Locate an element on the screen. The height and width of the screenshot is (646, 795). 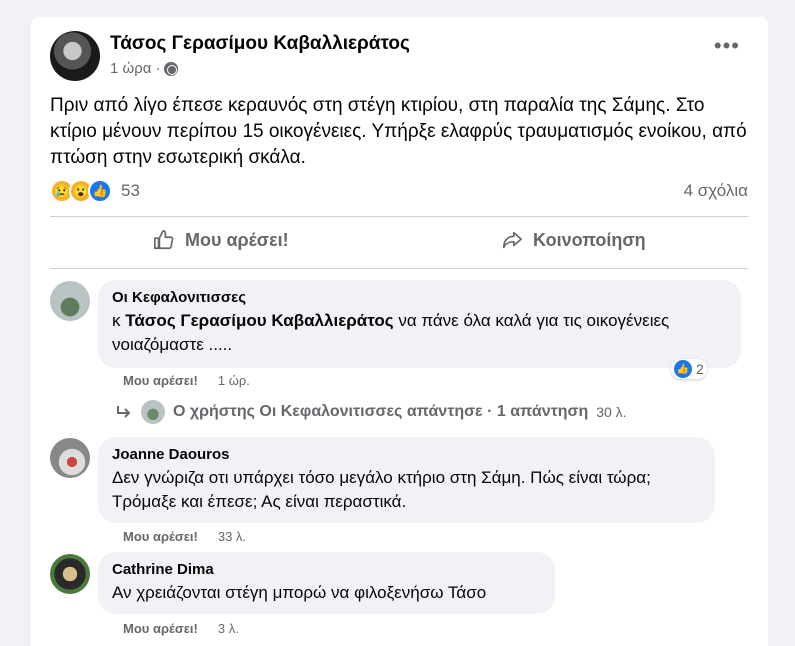
comment-author: Οι Κεφαλονιτισσες is located at coordinates (419, 297).